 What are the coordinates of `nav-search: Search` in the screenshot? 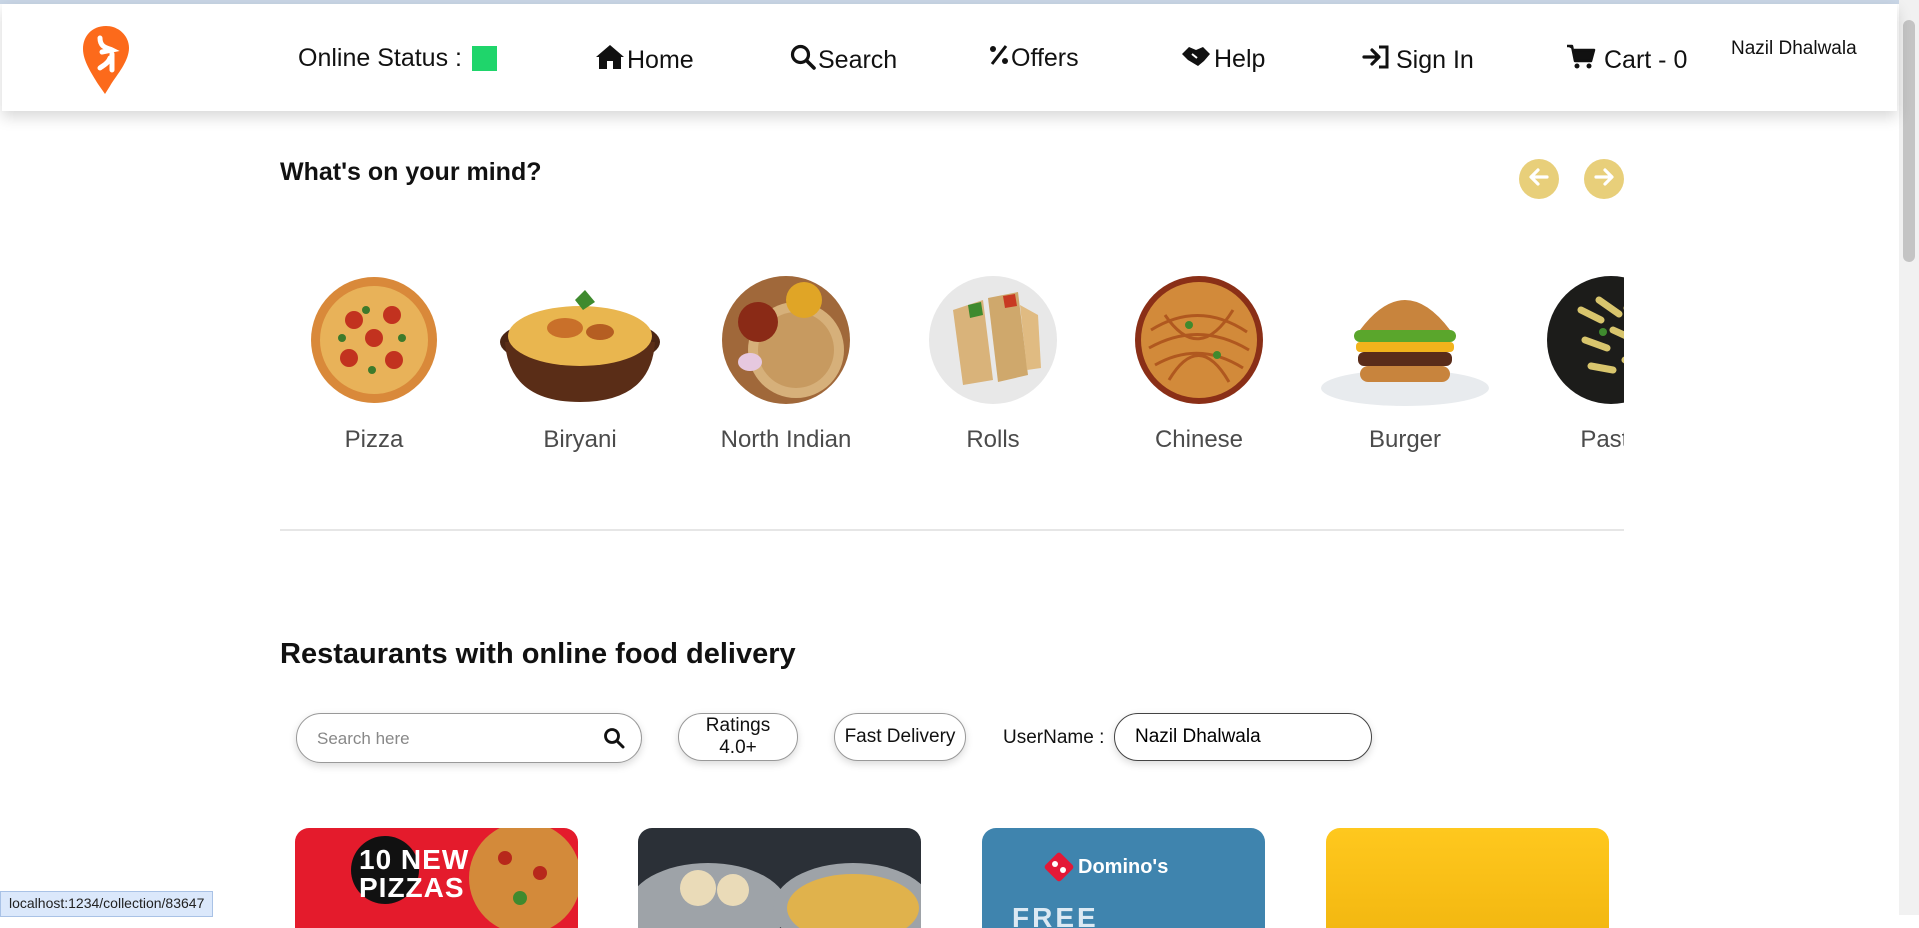 It's located at (843, 60).